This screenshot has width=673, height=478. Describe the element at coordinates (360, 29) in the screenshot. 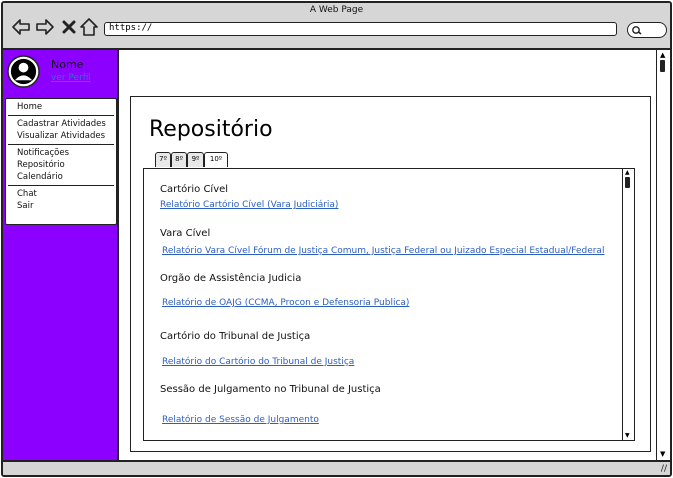

I see `address-bar: https://` at that location.